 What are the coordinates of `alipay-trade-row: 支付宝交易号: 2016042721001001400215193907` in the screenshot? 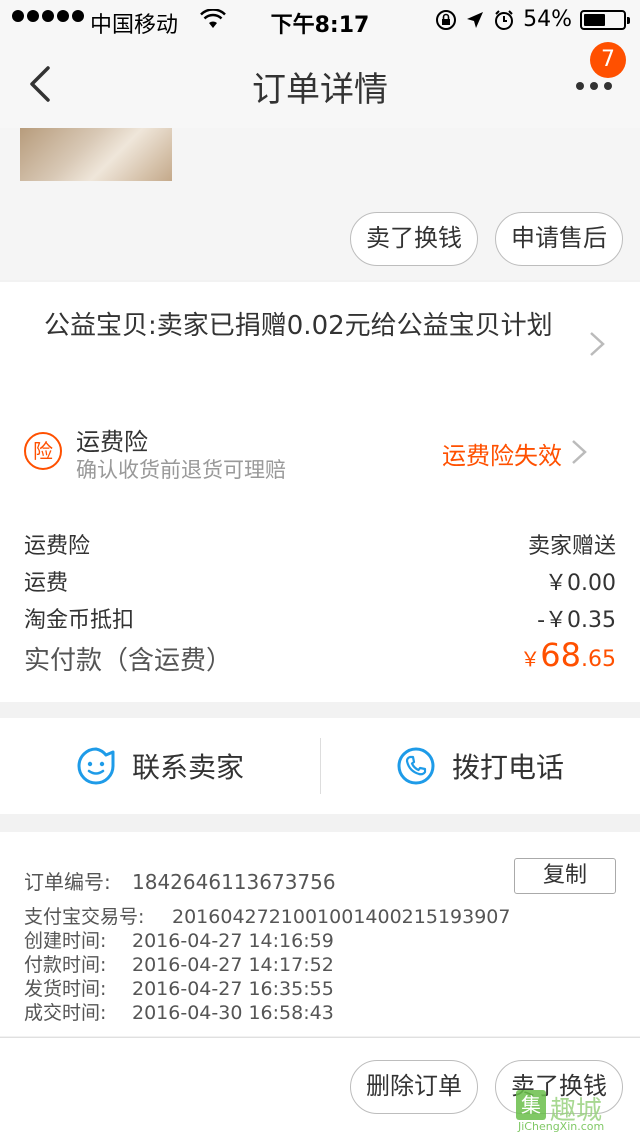 It's located at (267, 915).